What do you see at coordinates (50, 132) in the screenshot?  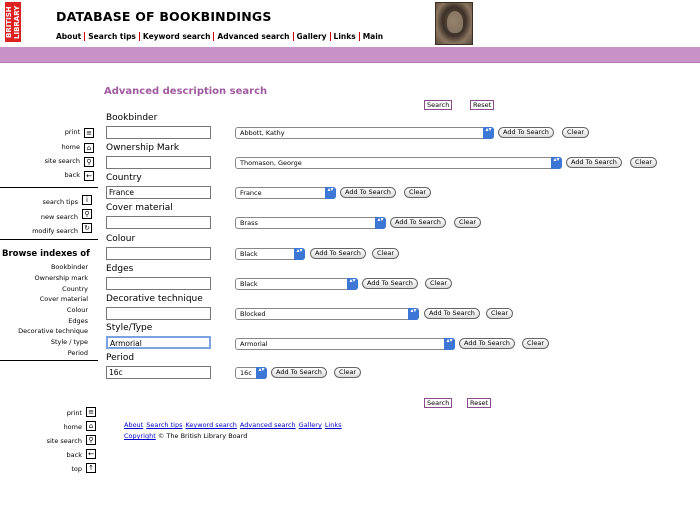 I see `sidebar-print-link: print` at bounding box center [50, 132].